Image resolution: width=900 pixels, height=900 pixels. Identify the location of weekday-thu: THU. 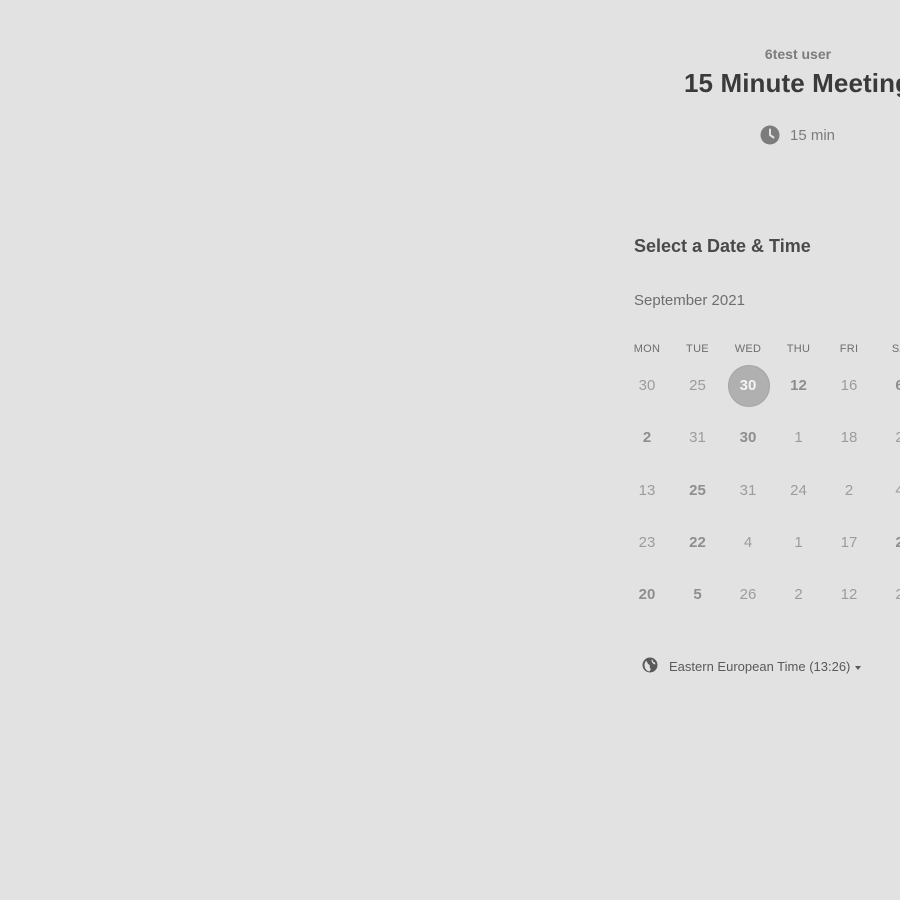
(798, 349).